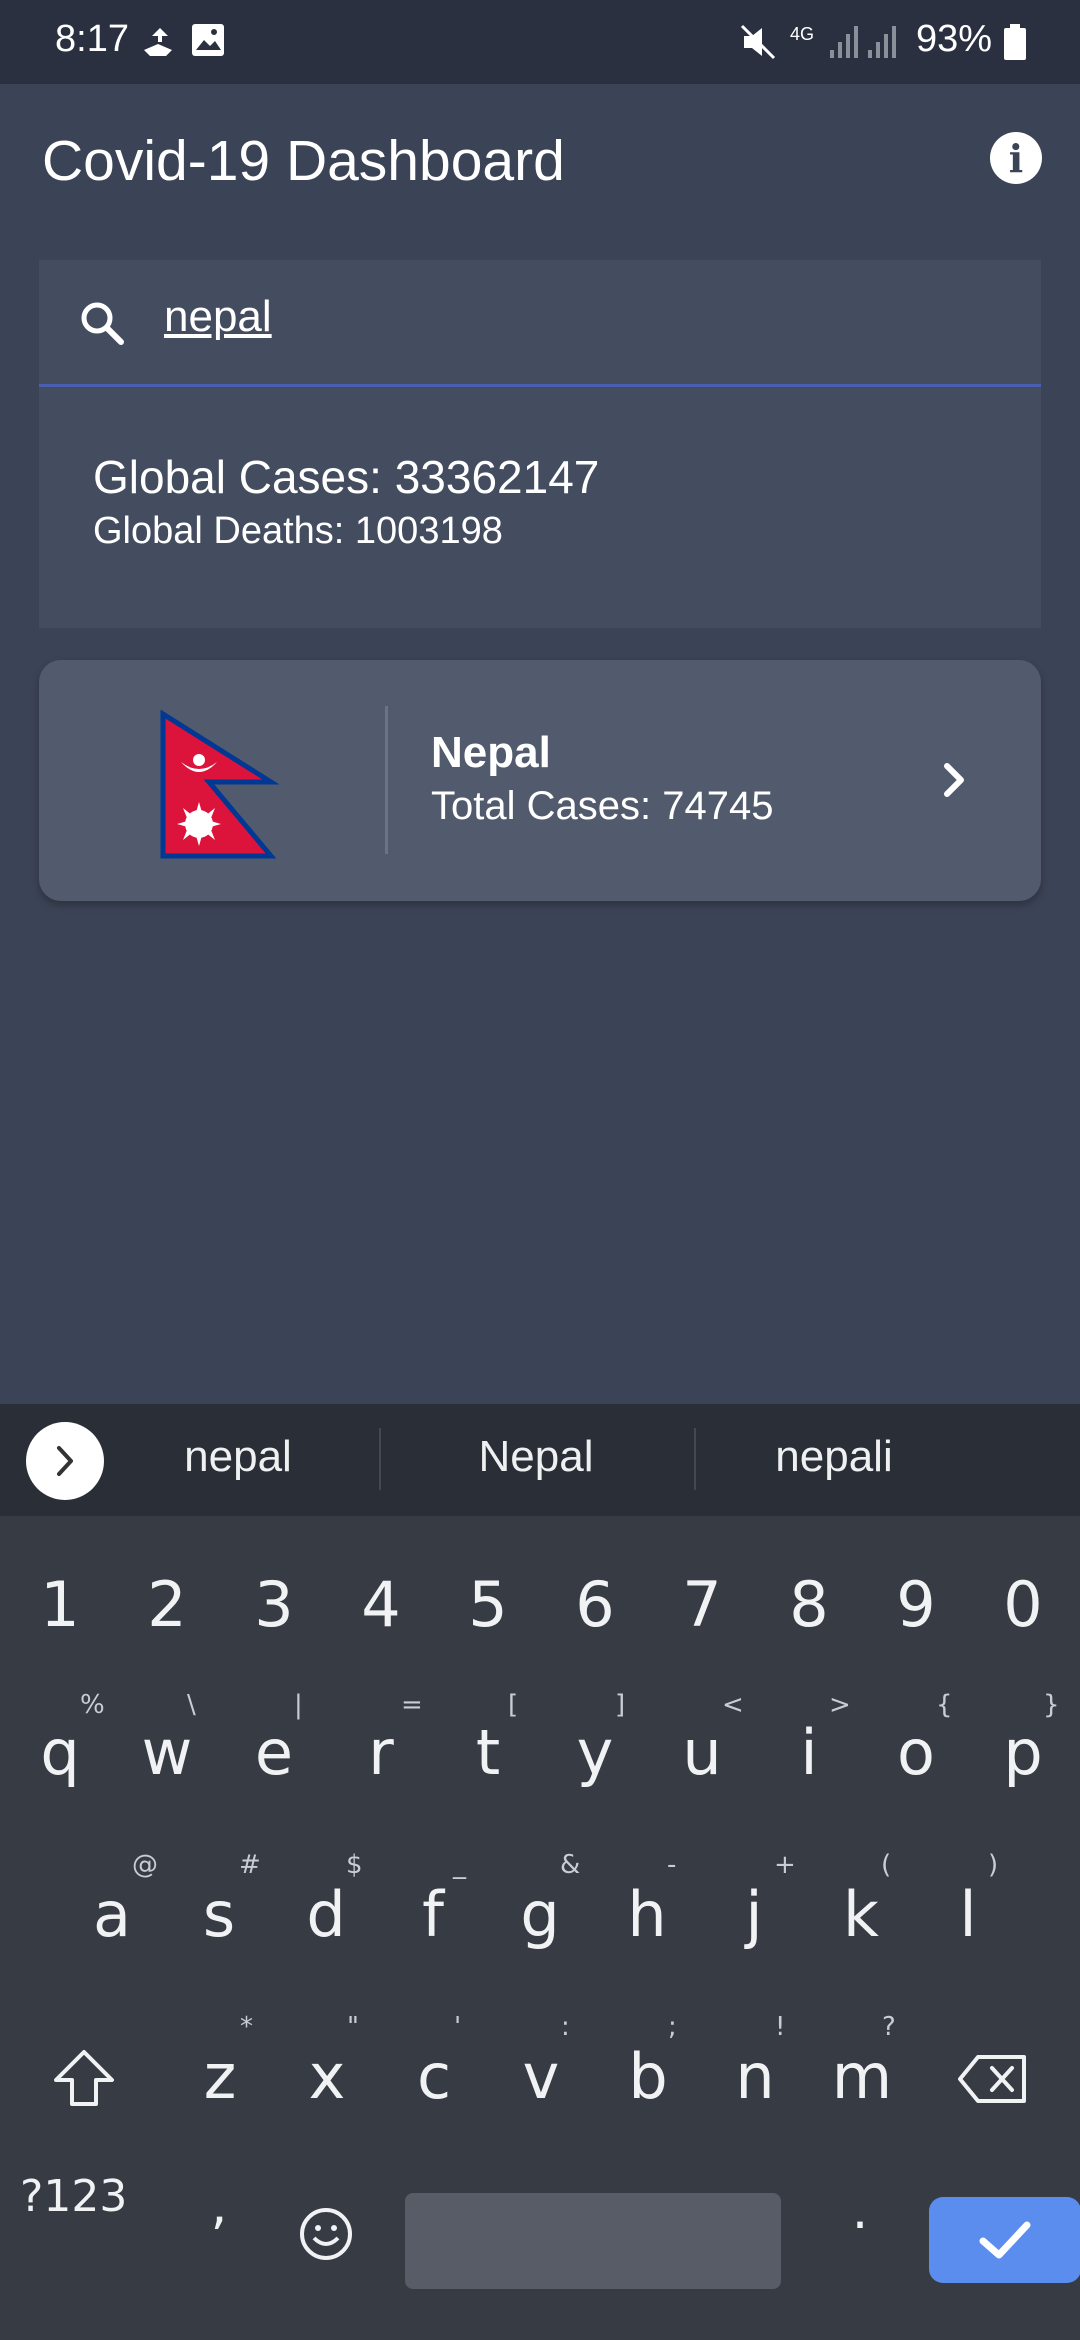  What do you see at coordinates (488, 1752) in the screenshot?
I see `key-t: t` at bounding box center [488, 1752].